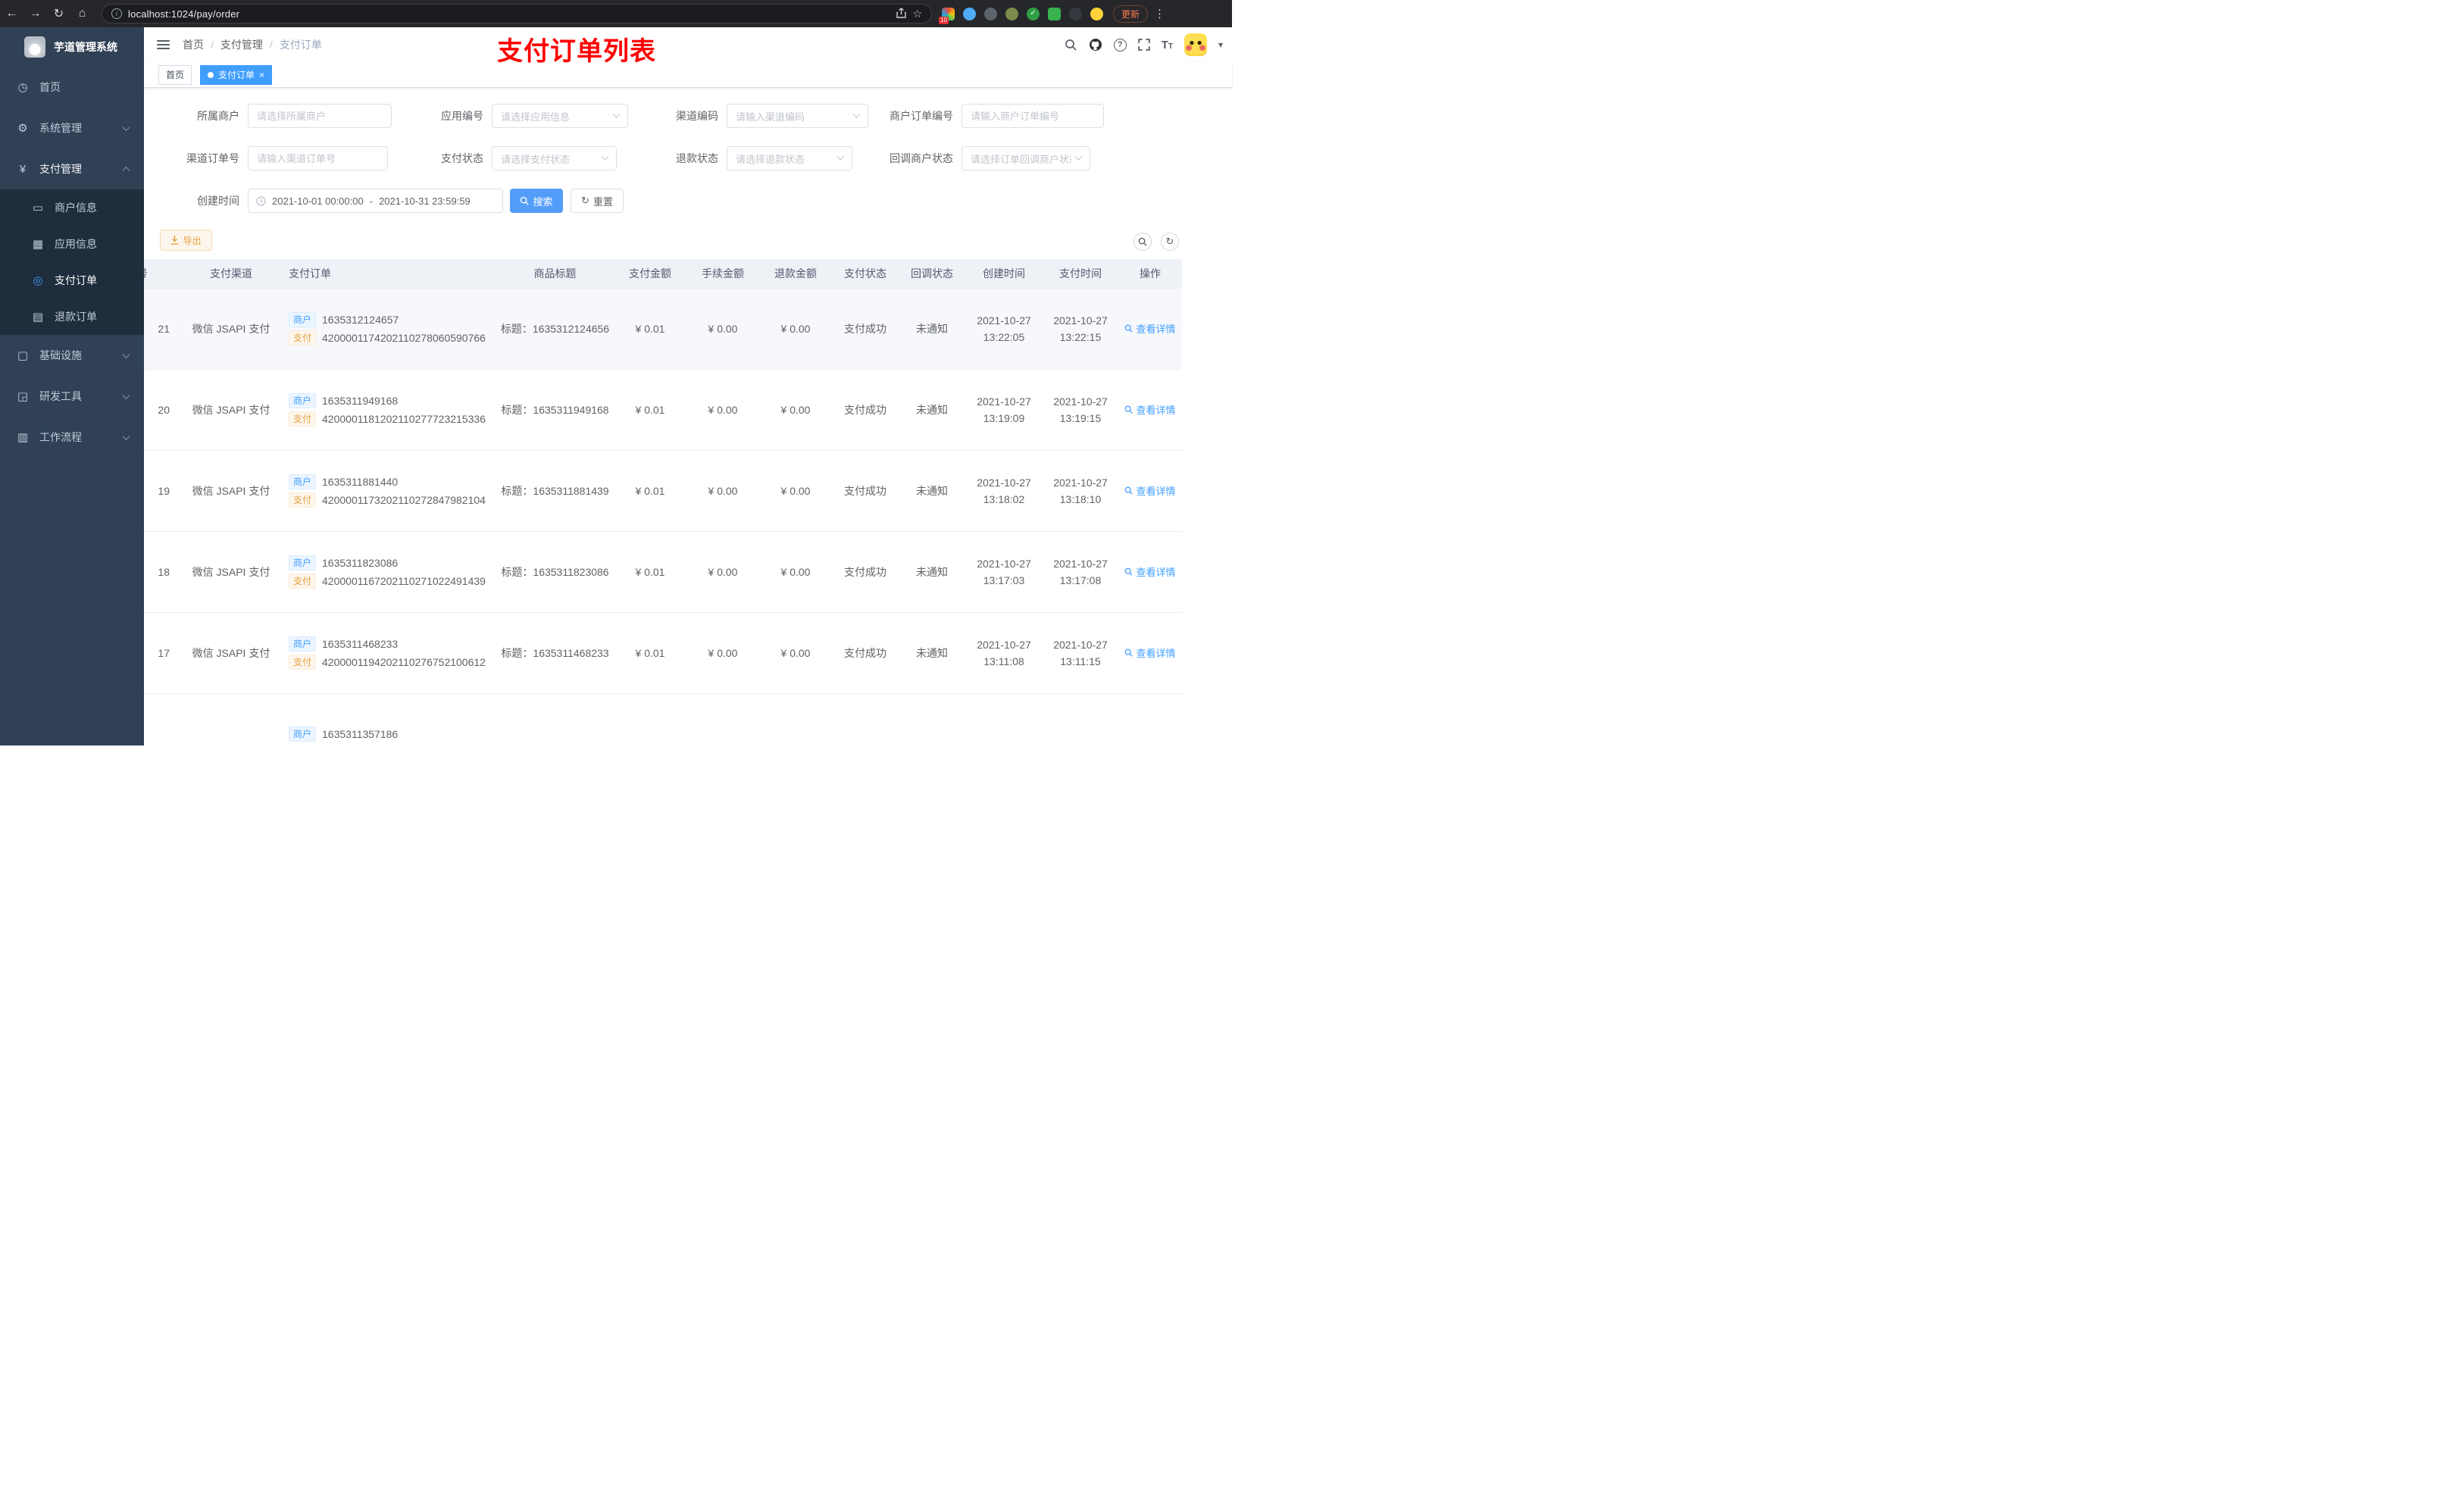 This screenshot has height=1491, width=2464. What do you see at coordinates (1080, 491) in the screenshot?
I see `pay-time: 2021-10-27 13:18:10` at bounding box center [1080, 491].